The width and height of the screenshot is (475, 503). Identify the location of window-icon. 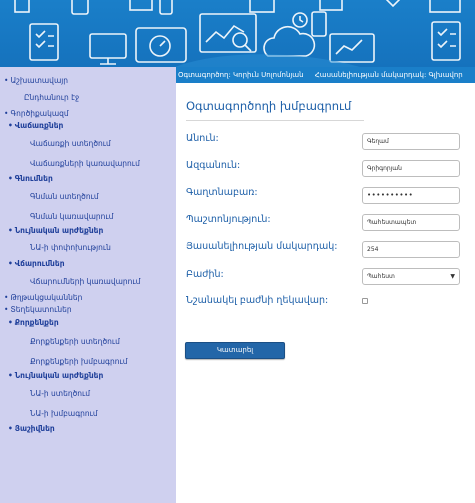
(445, 6).